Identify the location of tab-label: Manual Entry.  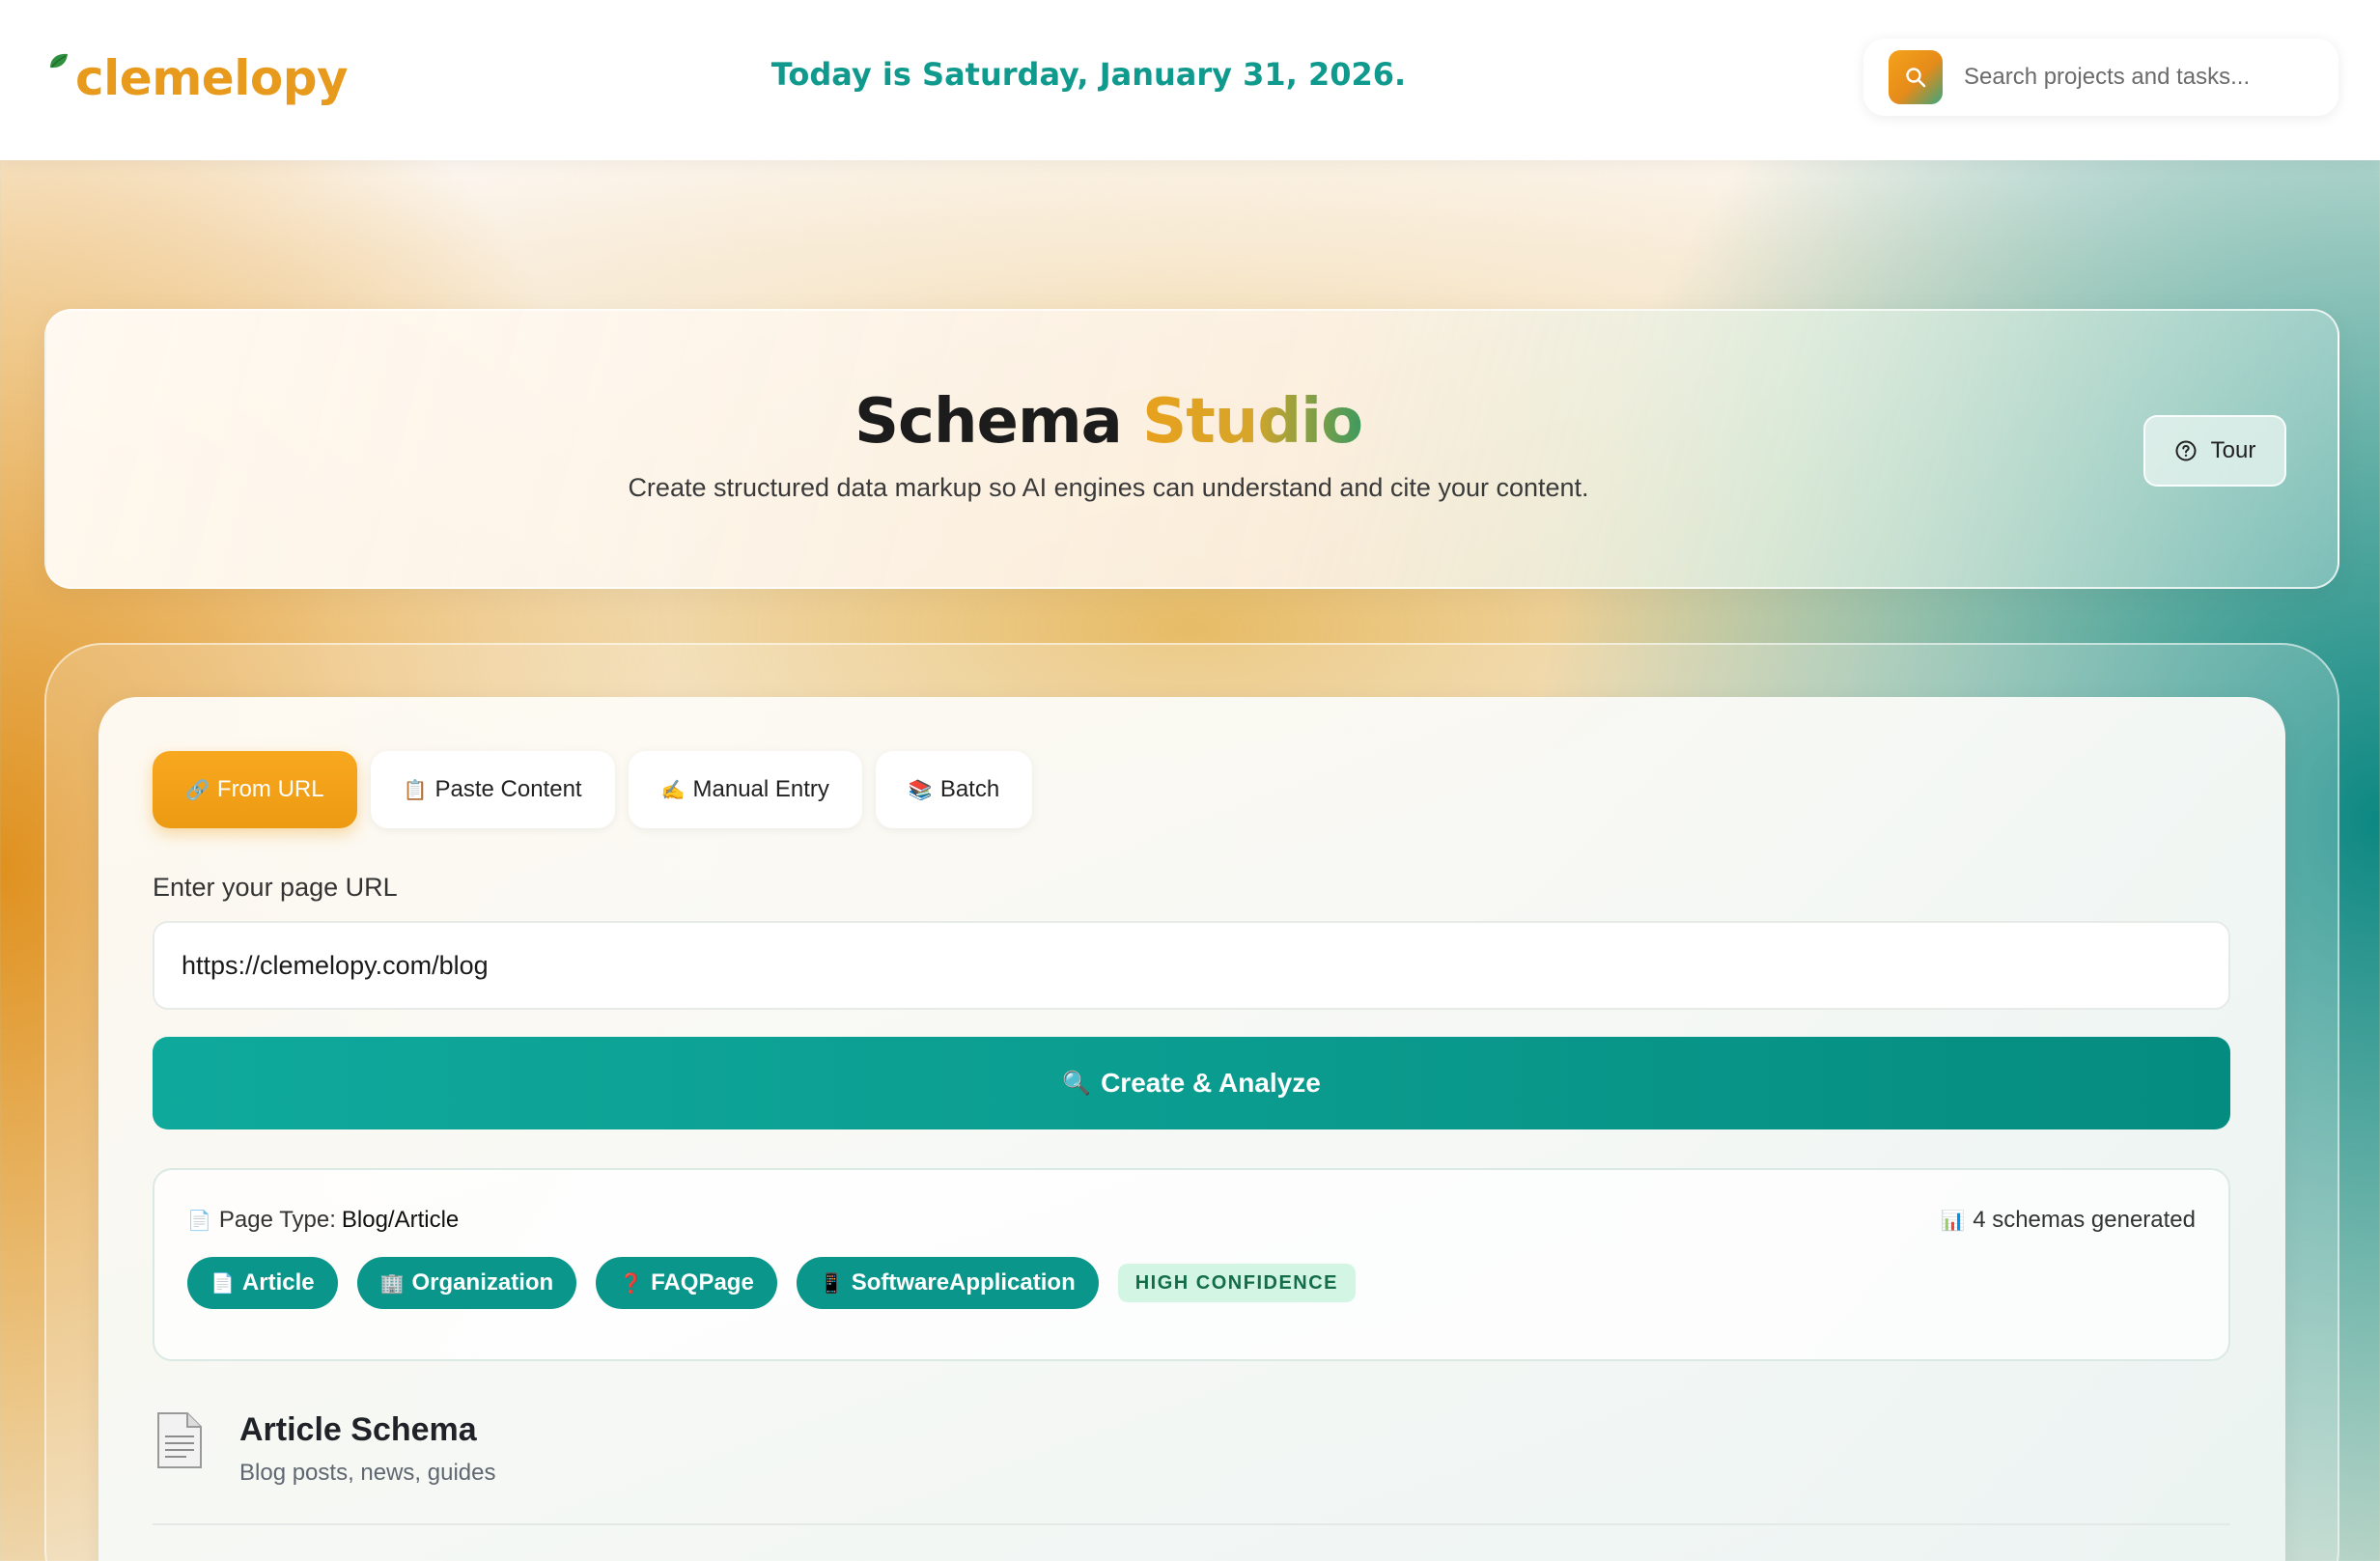
(761, 789).